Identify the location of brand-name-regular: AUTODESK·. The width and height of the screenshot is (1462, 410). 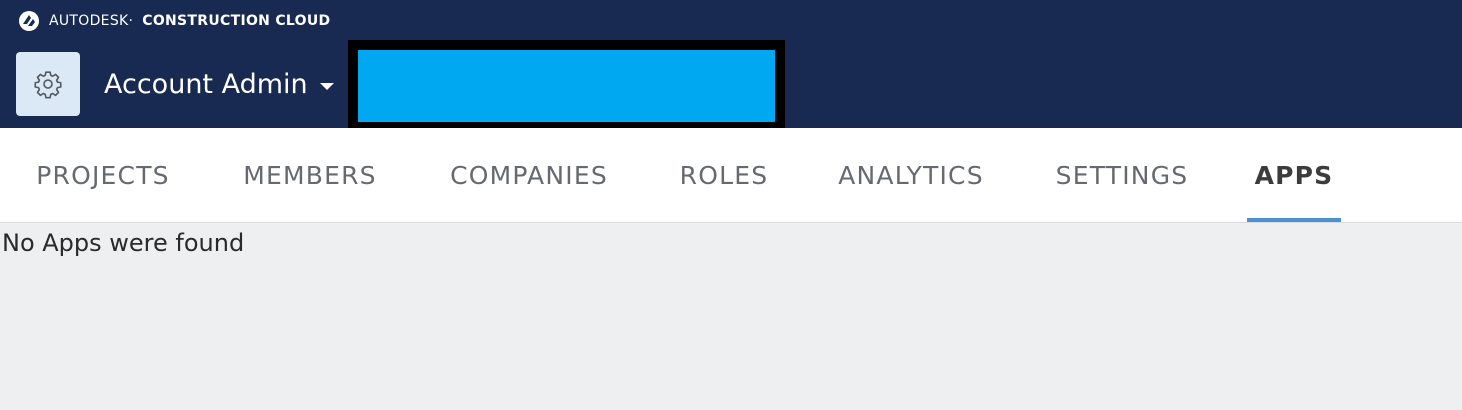
(91, 21).